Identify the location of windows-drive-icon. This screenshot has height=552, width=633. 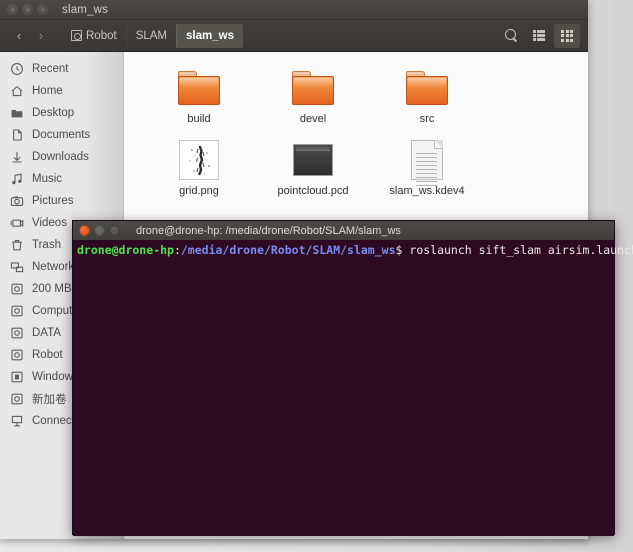
(17, 377).